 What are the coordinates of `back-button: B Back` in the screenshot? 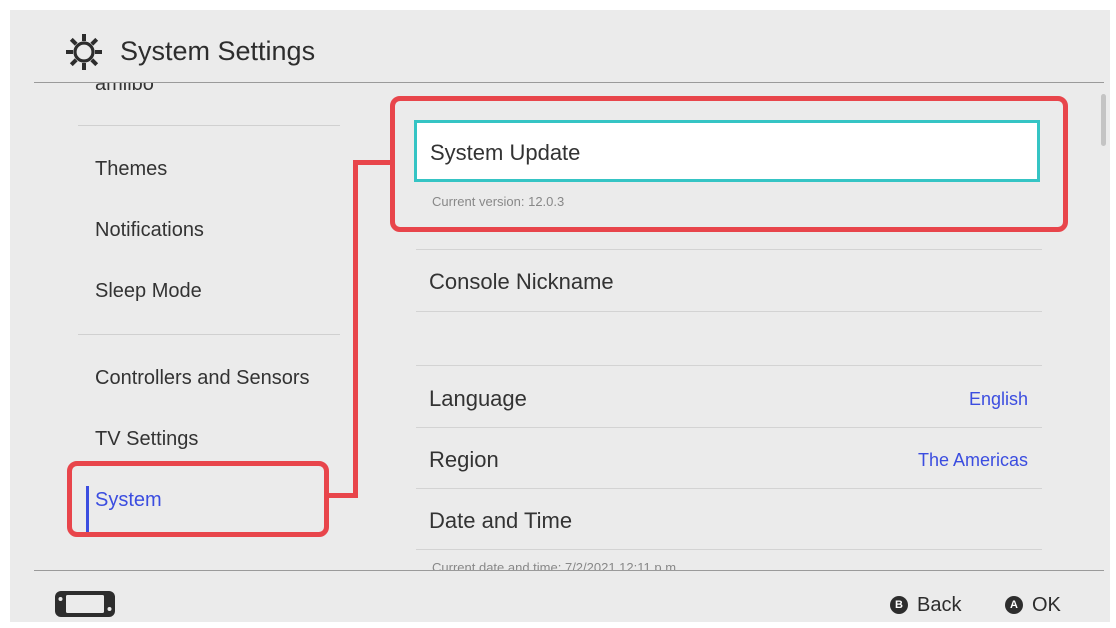 It's located at (925, 605).